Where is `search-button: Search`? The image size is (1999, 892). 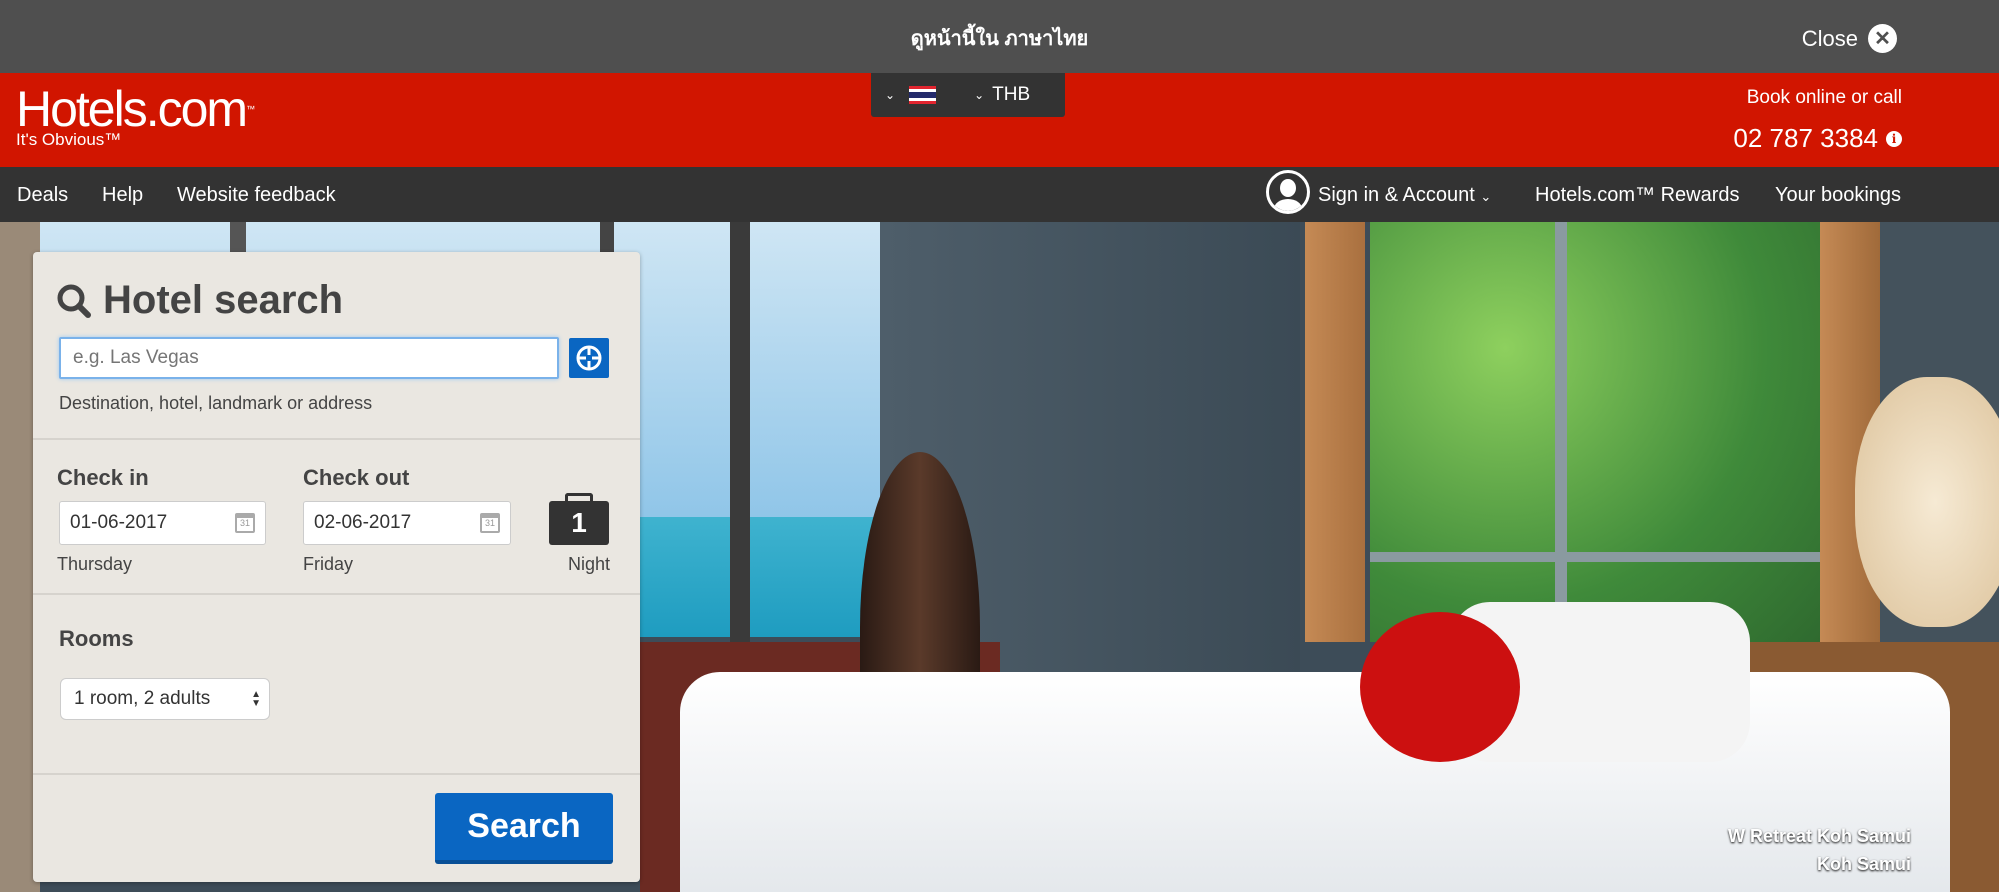
search-button: Search is located at coordinates (524, 828).